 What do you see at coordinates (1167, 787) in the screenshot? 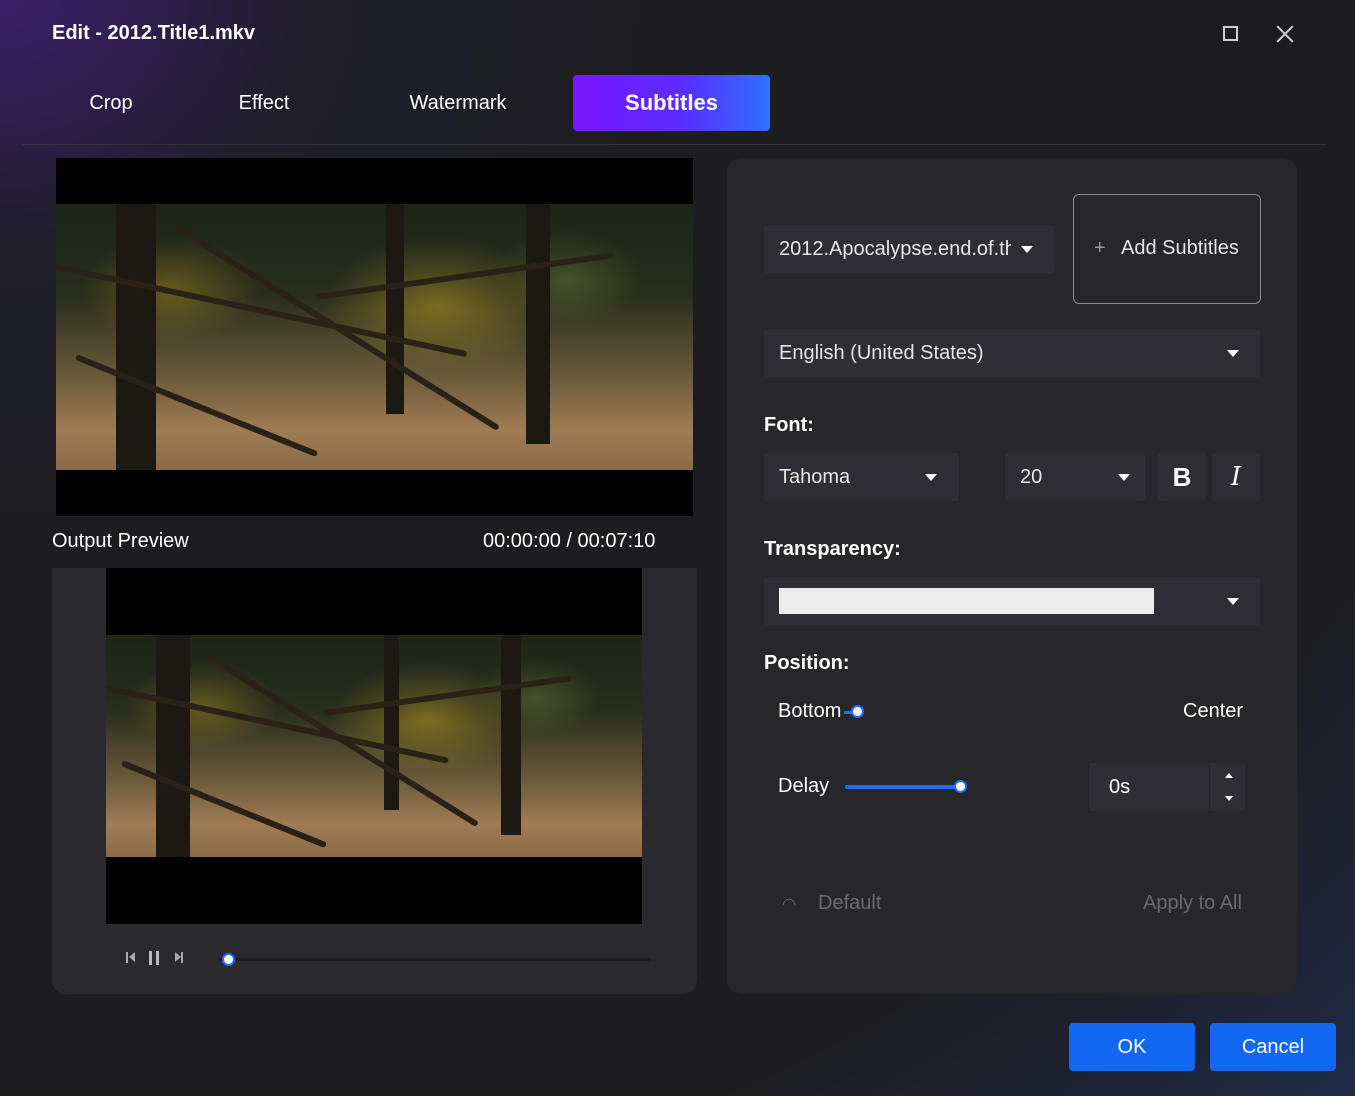
I see `delay-stepper: 0s` at bounding box center [1167, 787].